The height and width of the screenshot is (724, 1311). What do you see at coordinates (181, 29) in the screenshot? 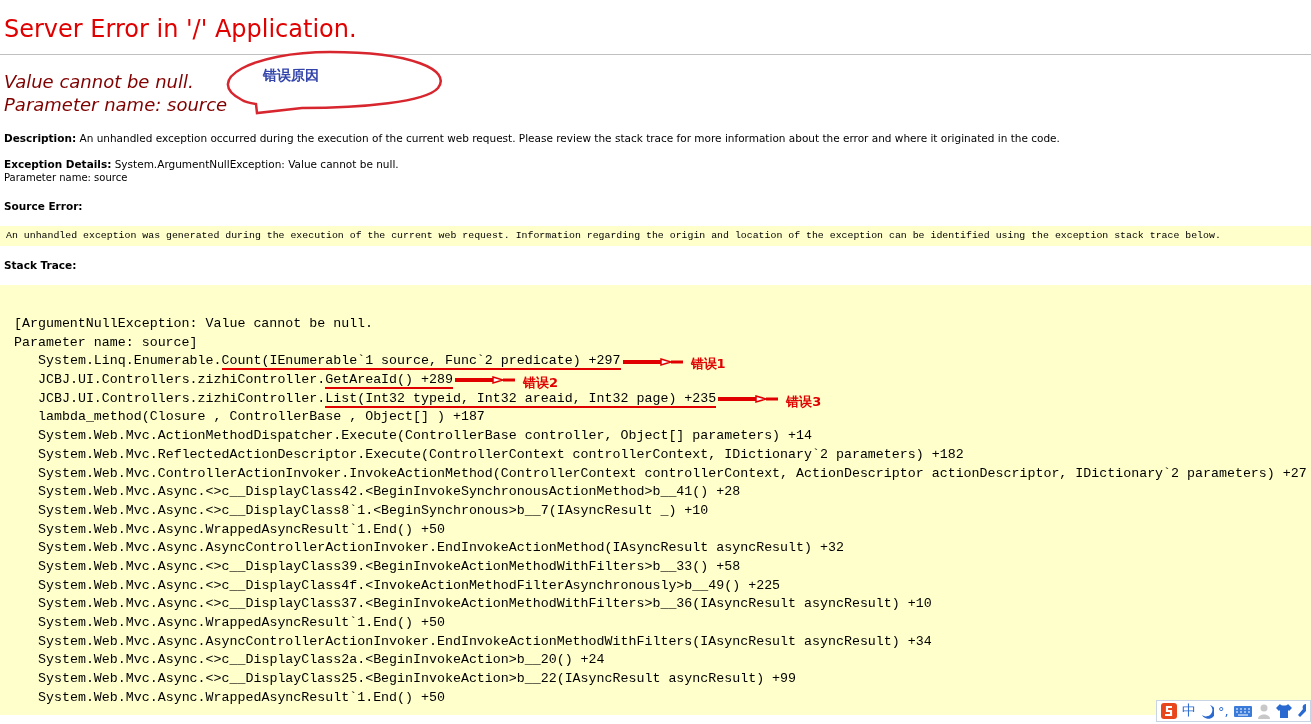
I see `page-title: Server Error in '/' Application.` at bounding box center [181, 29].